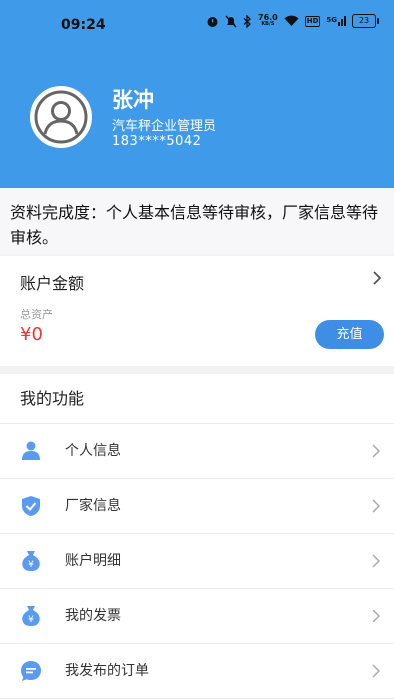 The width and height of the screenshot is (394, 700). What do you see at coordinates (247, 21) in the screenshot?
I see `bluetooth-icon` at bounding box center [247, 21].